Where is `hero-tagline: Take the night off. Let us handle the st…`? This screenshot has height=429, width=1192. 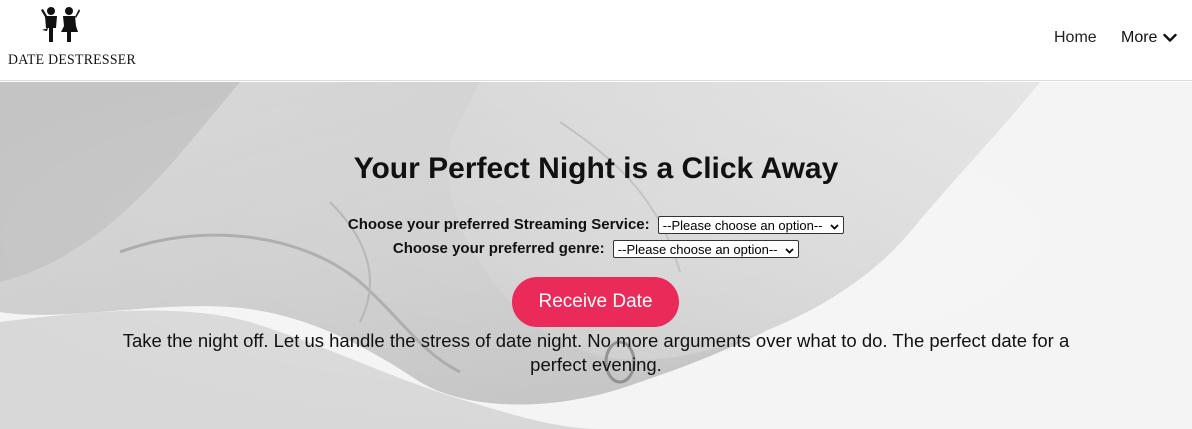
hero-tagline: Take the night off. Let us handle the st… is located at coordinates (596, 352).